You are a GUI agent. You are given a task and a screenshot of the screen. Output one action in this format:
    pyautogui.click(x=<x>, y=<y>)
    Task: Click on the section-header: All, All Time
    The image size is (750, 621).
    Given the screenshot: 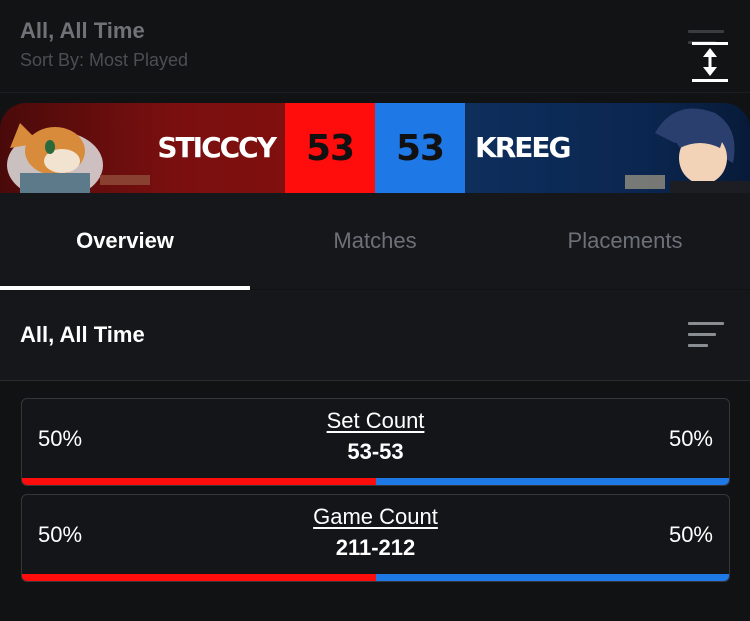 What is the action you would take?
    pyautogui.click(x=375, y=335)
    